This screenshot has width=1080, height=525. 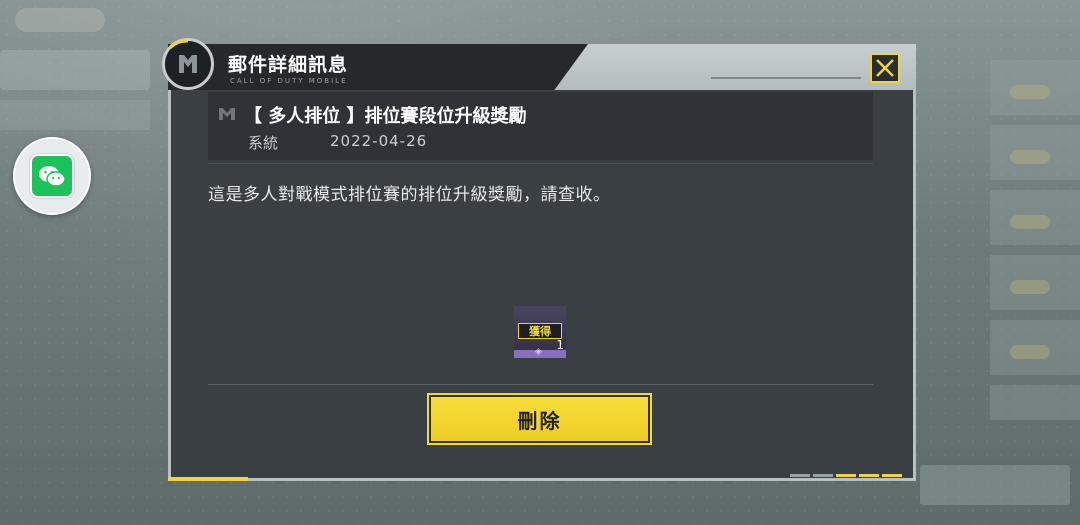 I want to click on reward-claimed-badge: 獲得, so click(x=540, y=331).